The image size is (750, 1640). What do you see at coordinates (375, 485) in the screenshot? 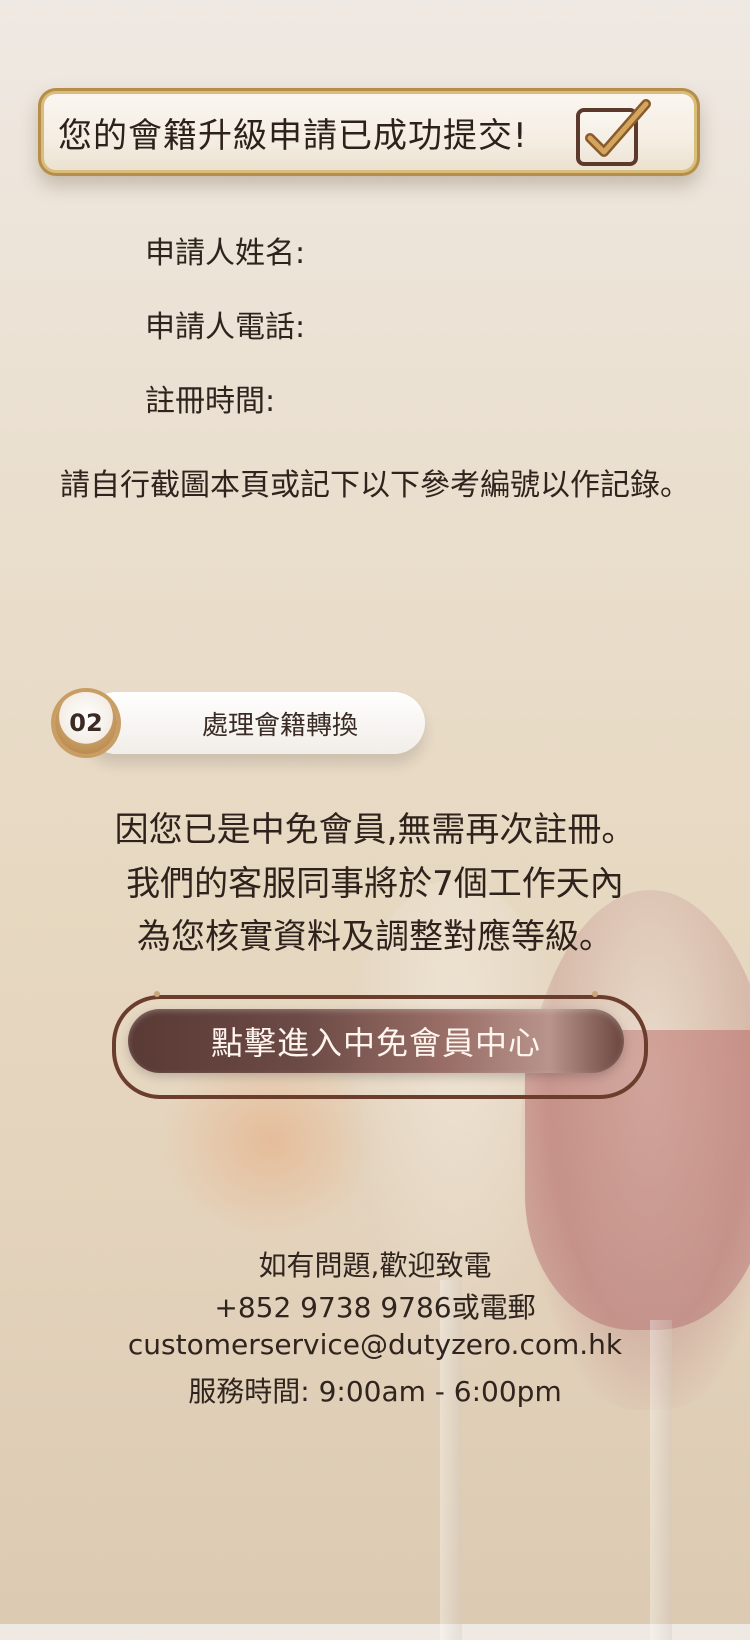
I see `screenshot-note: 請自行截圖本頁或記下以下參考編號以作記錄。` at bounding box center [375, 485].